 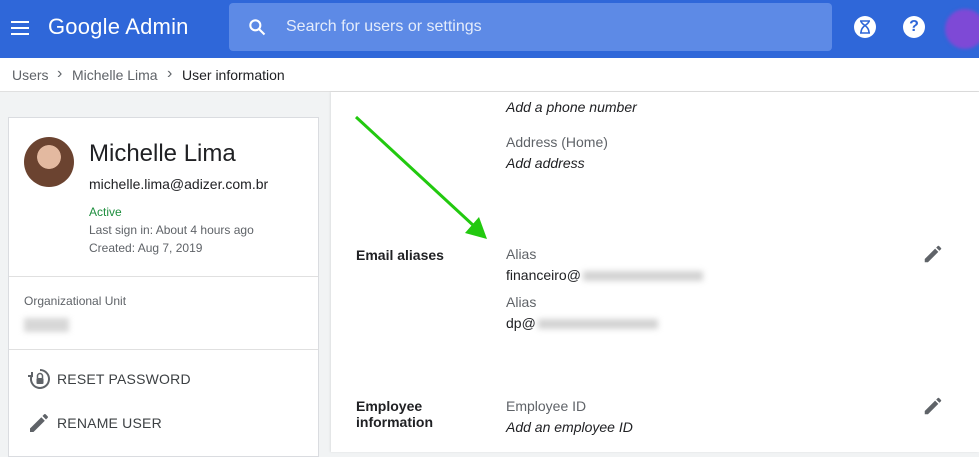 I want to click on hourglass-icon, so click(x=865, y=27).